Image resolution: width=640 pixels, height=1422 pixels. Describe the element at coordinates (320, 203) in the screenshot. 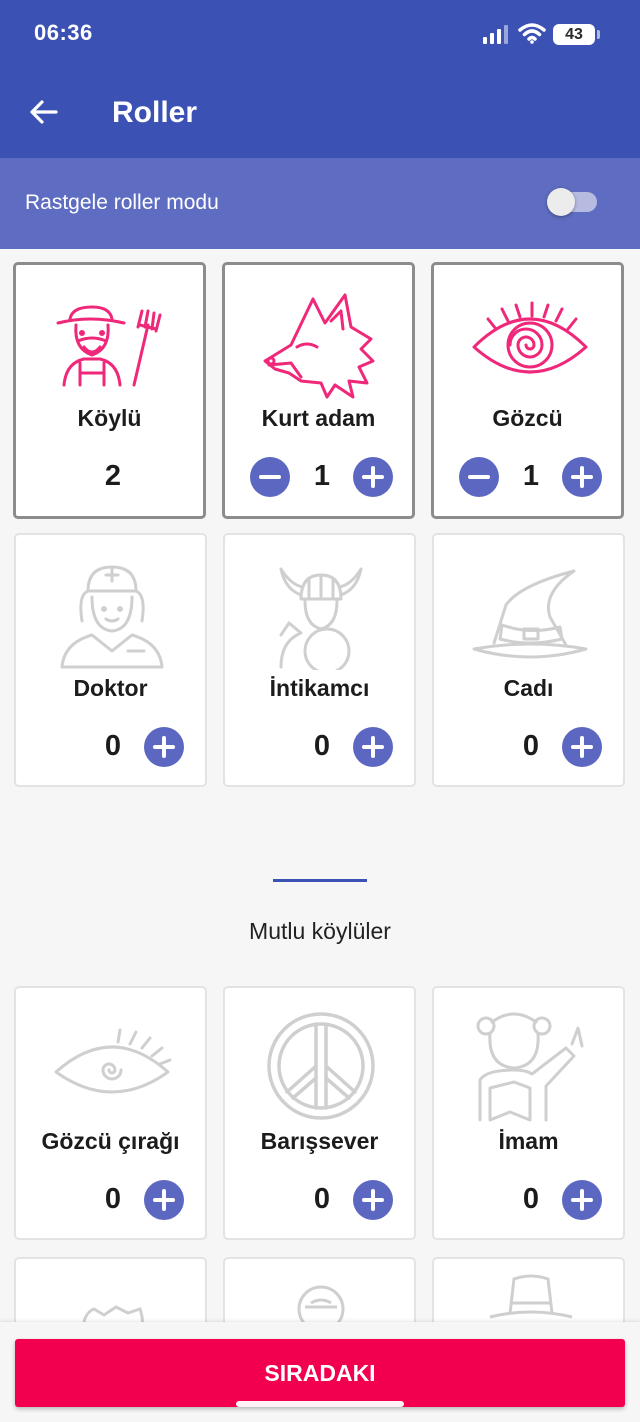

I see `random-mode-bar: Rastgele roller modu` at that location.